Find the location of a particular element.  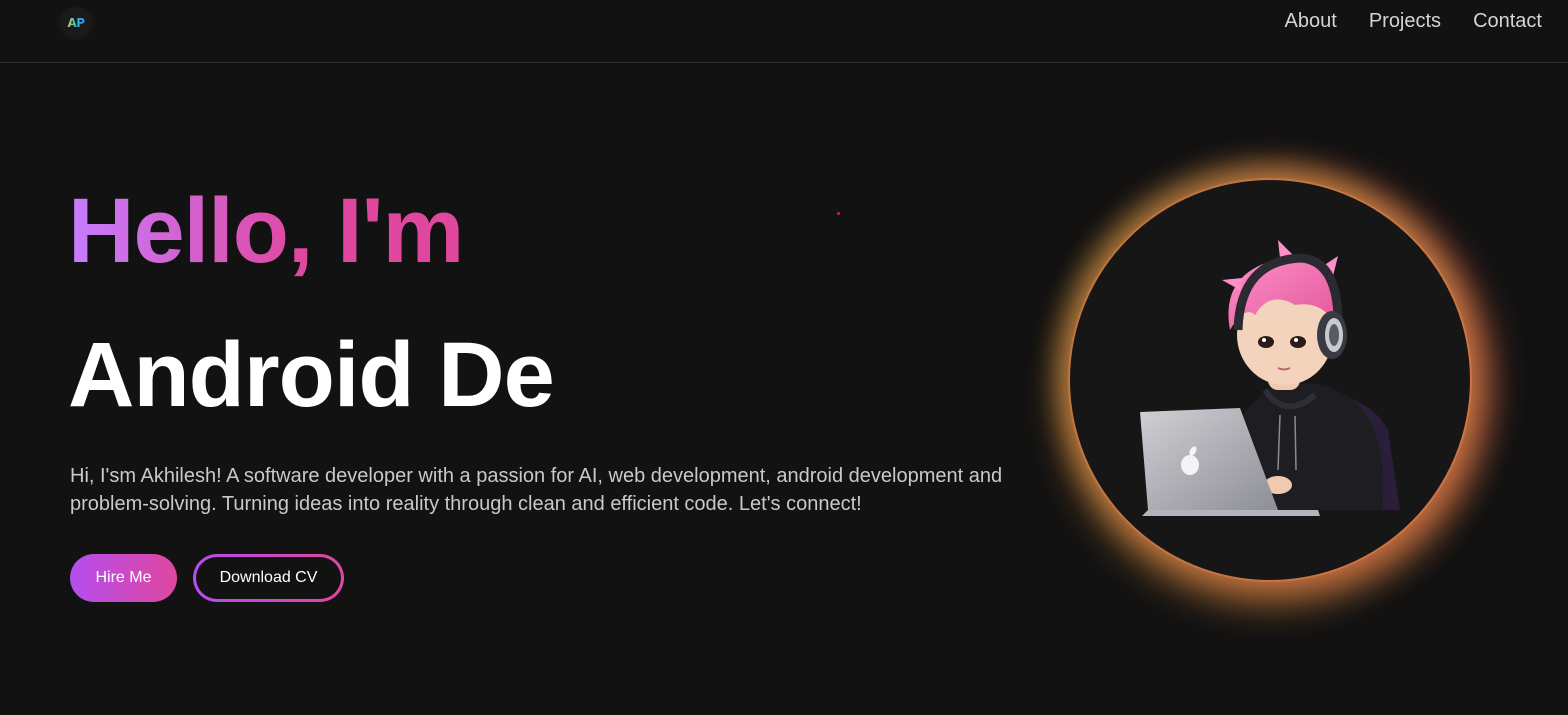

logo: AP is located at coordinates (76, 23).